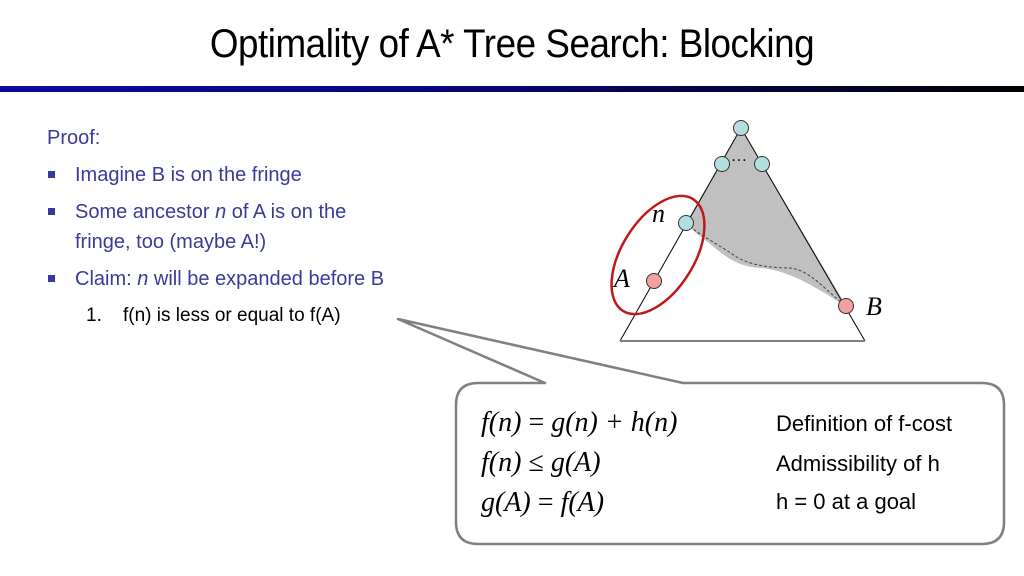 This screenshot has width=1024, height=576. I want to click on equation-rhs: g(A), so click(575, 462).